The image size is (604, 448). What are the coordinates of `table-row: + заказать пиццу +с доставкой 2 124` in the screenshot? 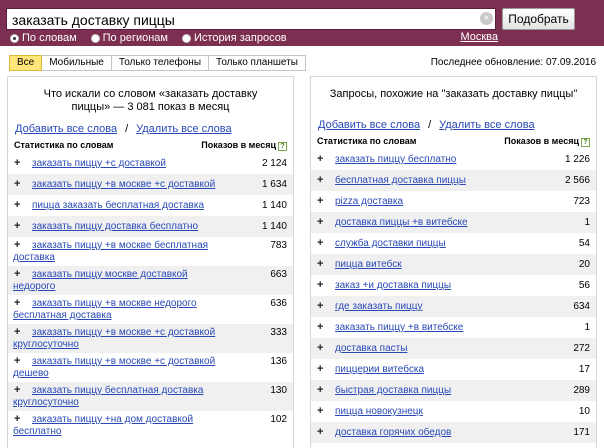 It's located at (150, 163).